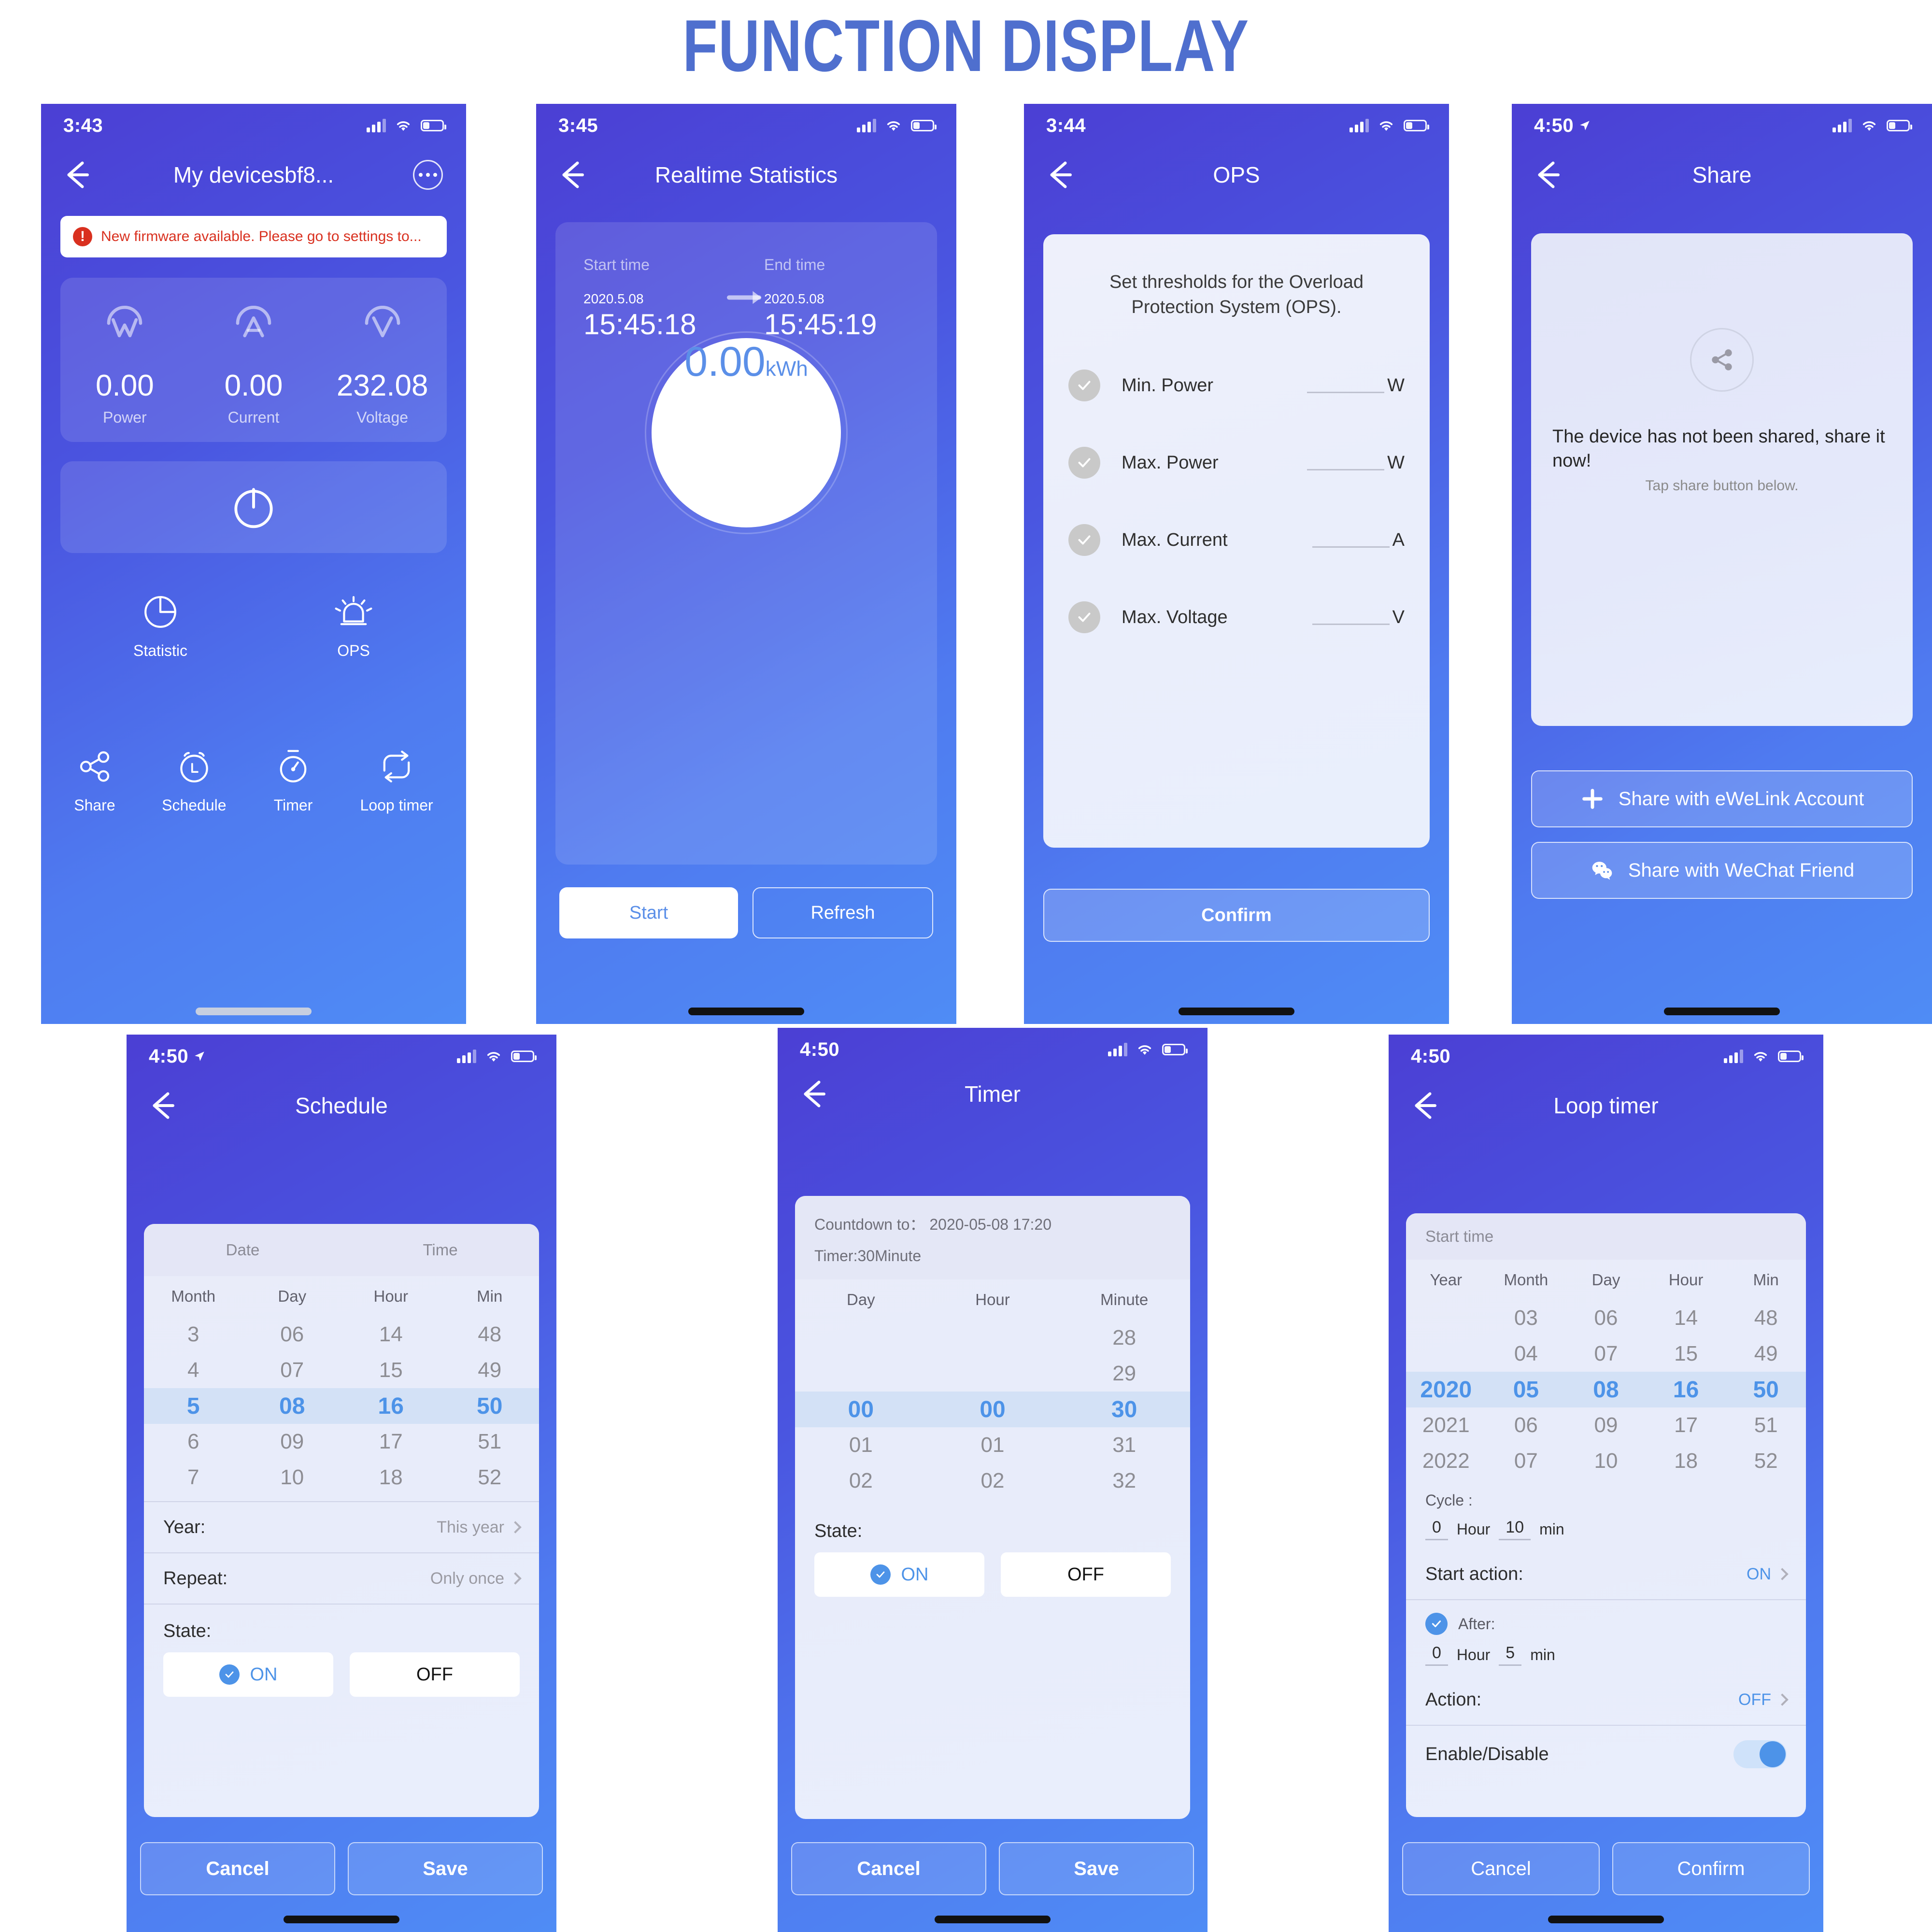 The height and width of the screenshot is (1932, 1932). Describe the element at coordinates (253, 507) in the screenshot. I see `power-toggle-card` at that location.